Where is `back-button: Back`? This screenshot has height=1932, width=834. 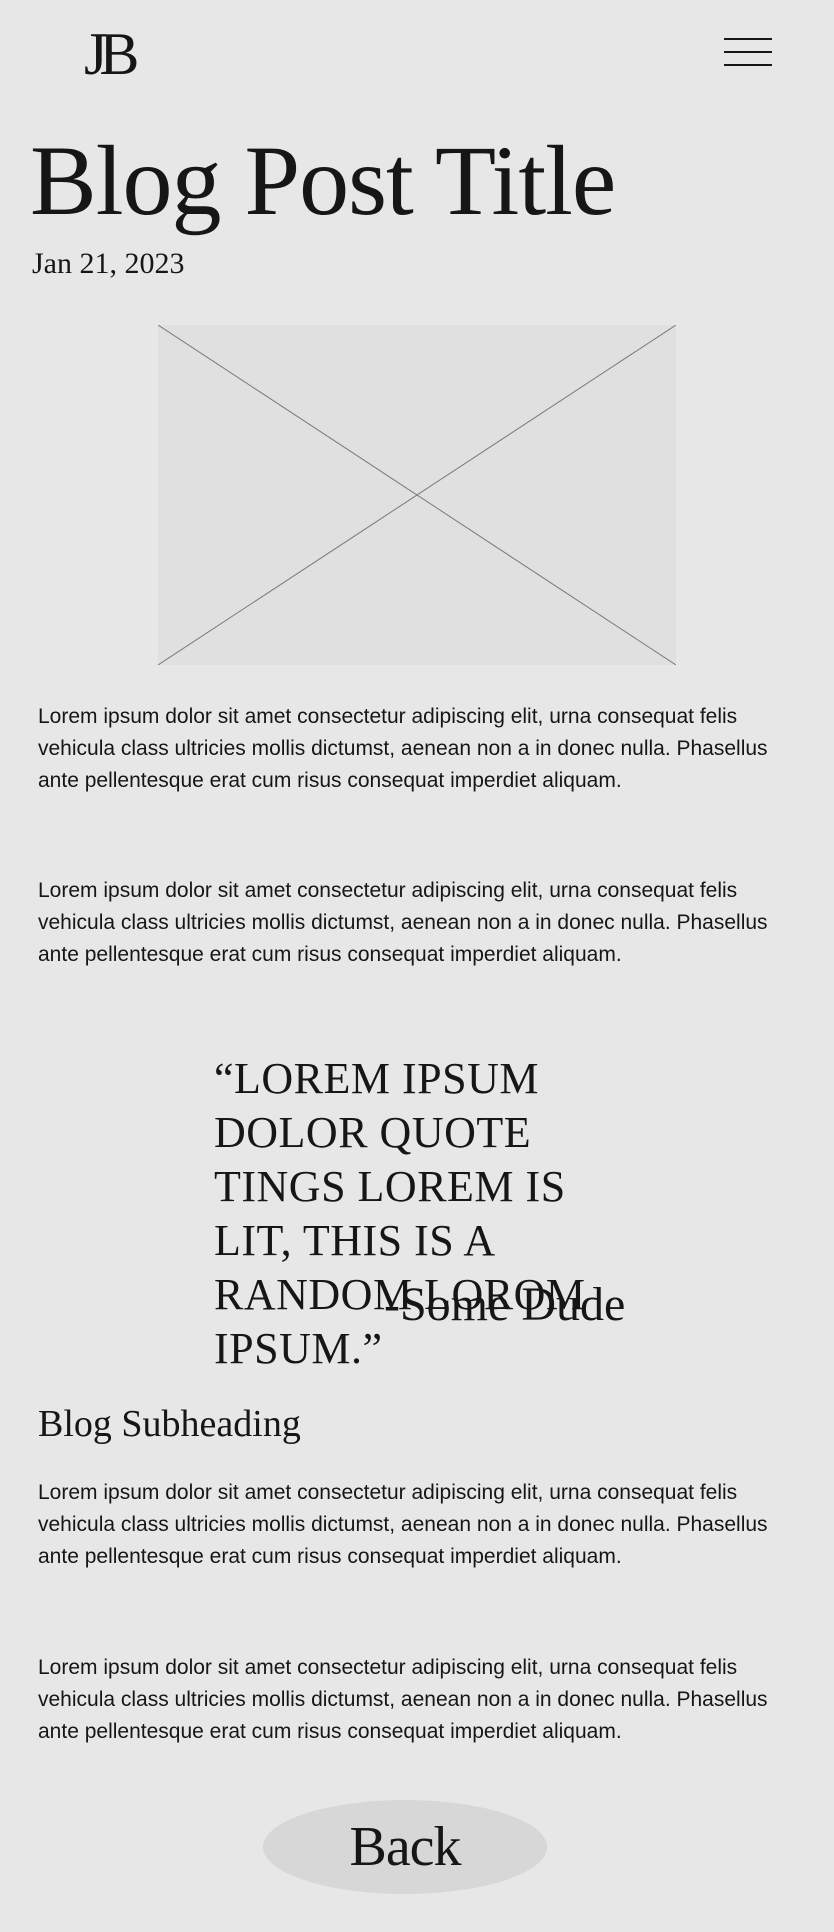
back-button: Back is located at coordinates (405, 1847).